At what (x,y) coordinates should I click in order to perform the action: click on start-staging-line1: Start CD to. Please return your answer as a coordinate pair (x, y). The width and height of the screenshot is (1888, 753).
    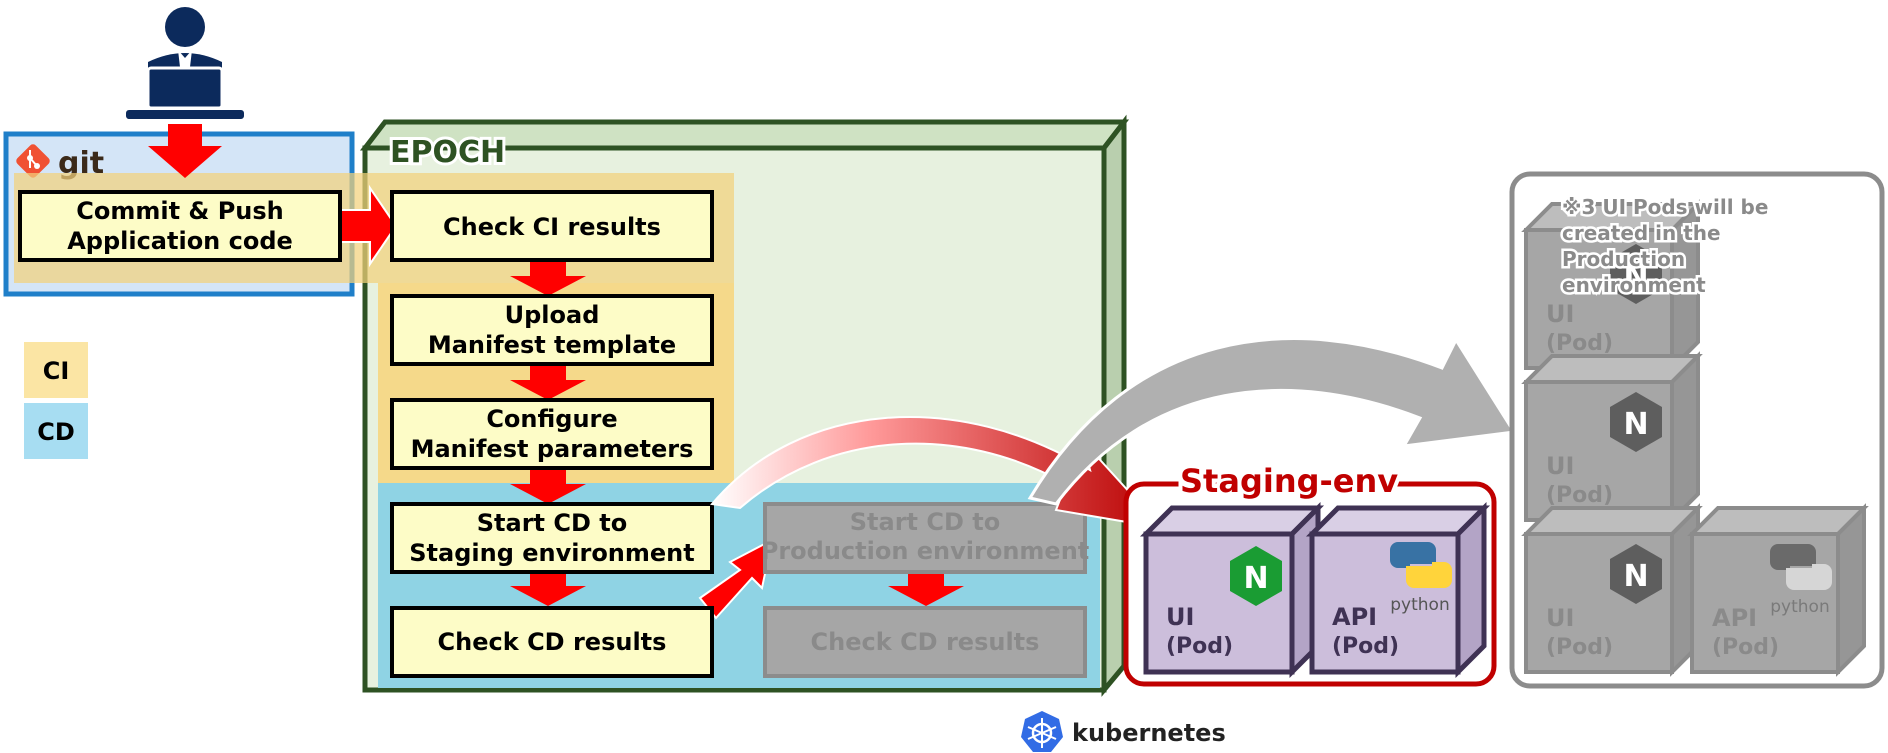
    Looking at the image, I should click on (552, 523).